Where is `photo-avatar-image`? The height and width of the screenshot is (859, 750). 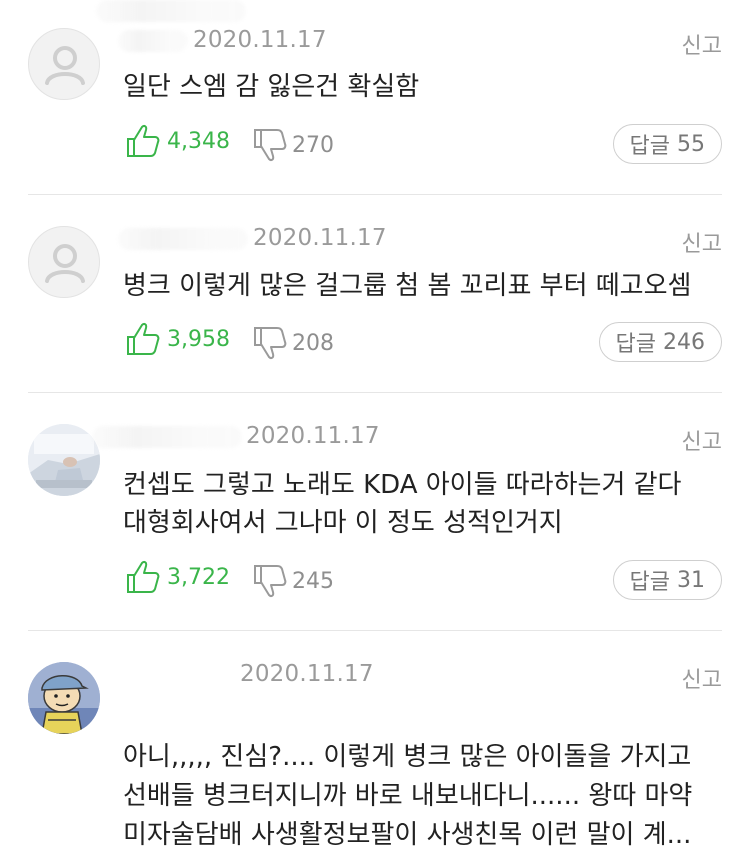 photo-avatar-image is located at coordinates (64, 460).